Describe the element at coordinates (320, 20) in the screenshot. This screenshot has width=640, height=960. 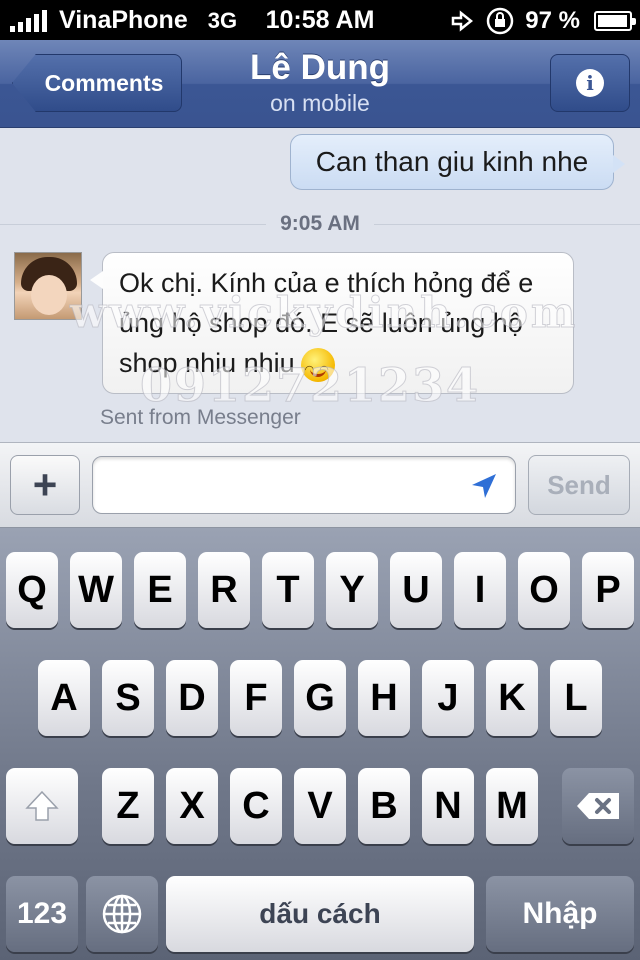
I see `status-bar: VinaPhone 3G 10:58 AM 97 %` at that location.